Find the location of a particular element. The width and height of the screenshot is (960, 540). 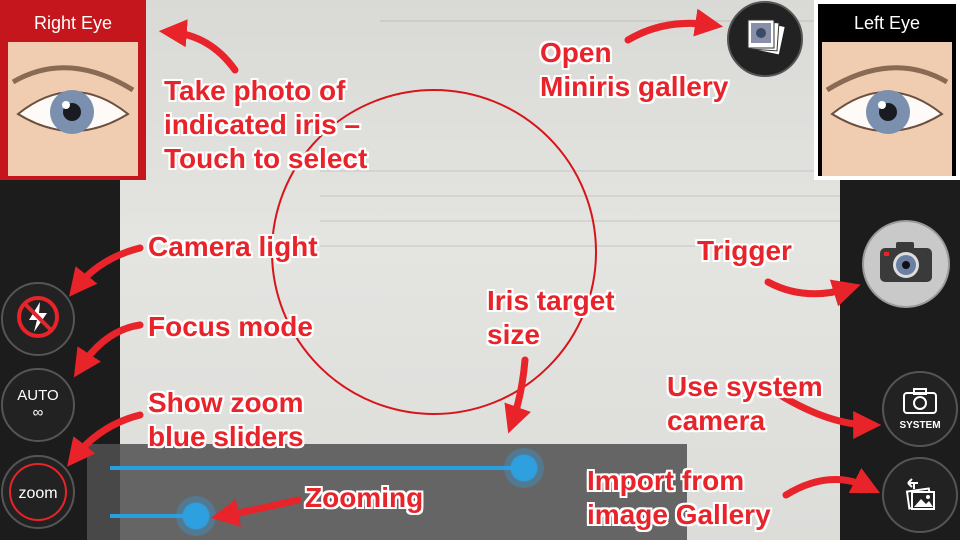

arrow-zooming is located at coordinates (256, 511).